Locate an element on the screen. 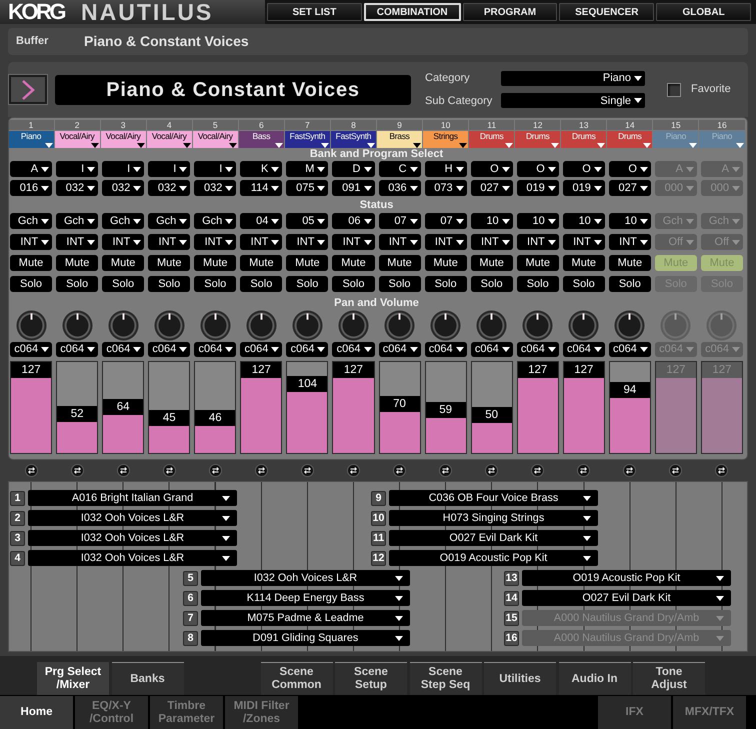  category-dropdown: Drums is located at coordinates (629, 139).